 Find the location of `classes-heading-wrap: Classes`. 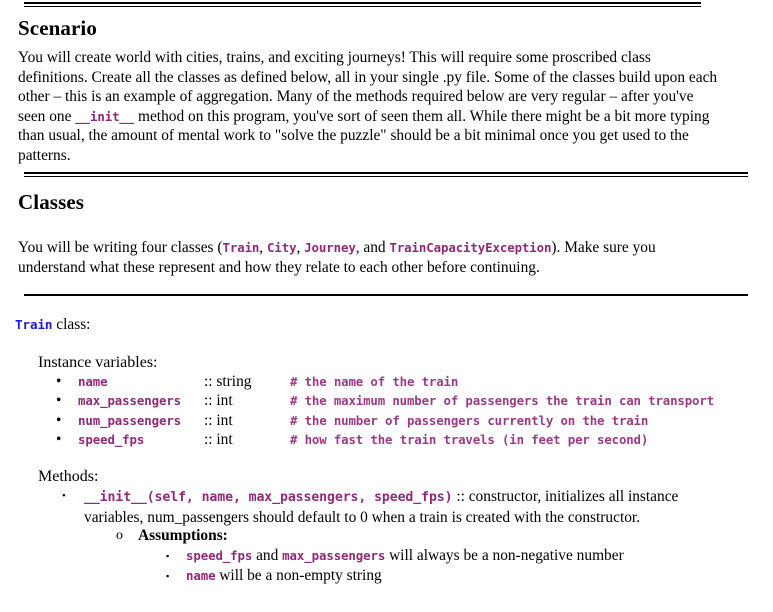

classes-heading-wrap: Classes is located at coordinates (51, 202).